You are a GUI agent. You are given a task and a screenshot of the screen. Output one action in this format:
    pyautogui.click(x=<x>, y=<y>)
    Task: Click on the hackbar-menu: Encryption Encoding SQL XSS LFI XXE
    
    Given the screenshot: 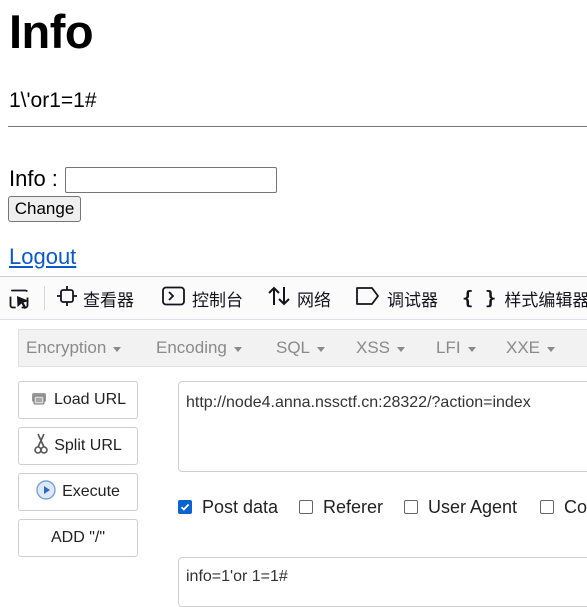 What is the action you would take?
    pyautogui.click(x=302, y=348)
    